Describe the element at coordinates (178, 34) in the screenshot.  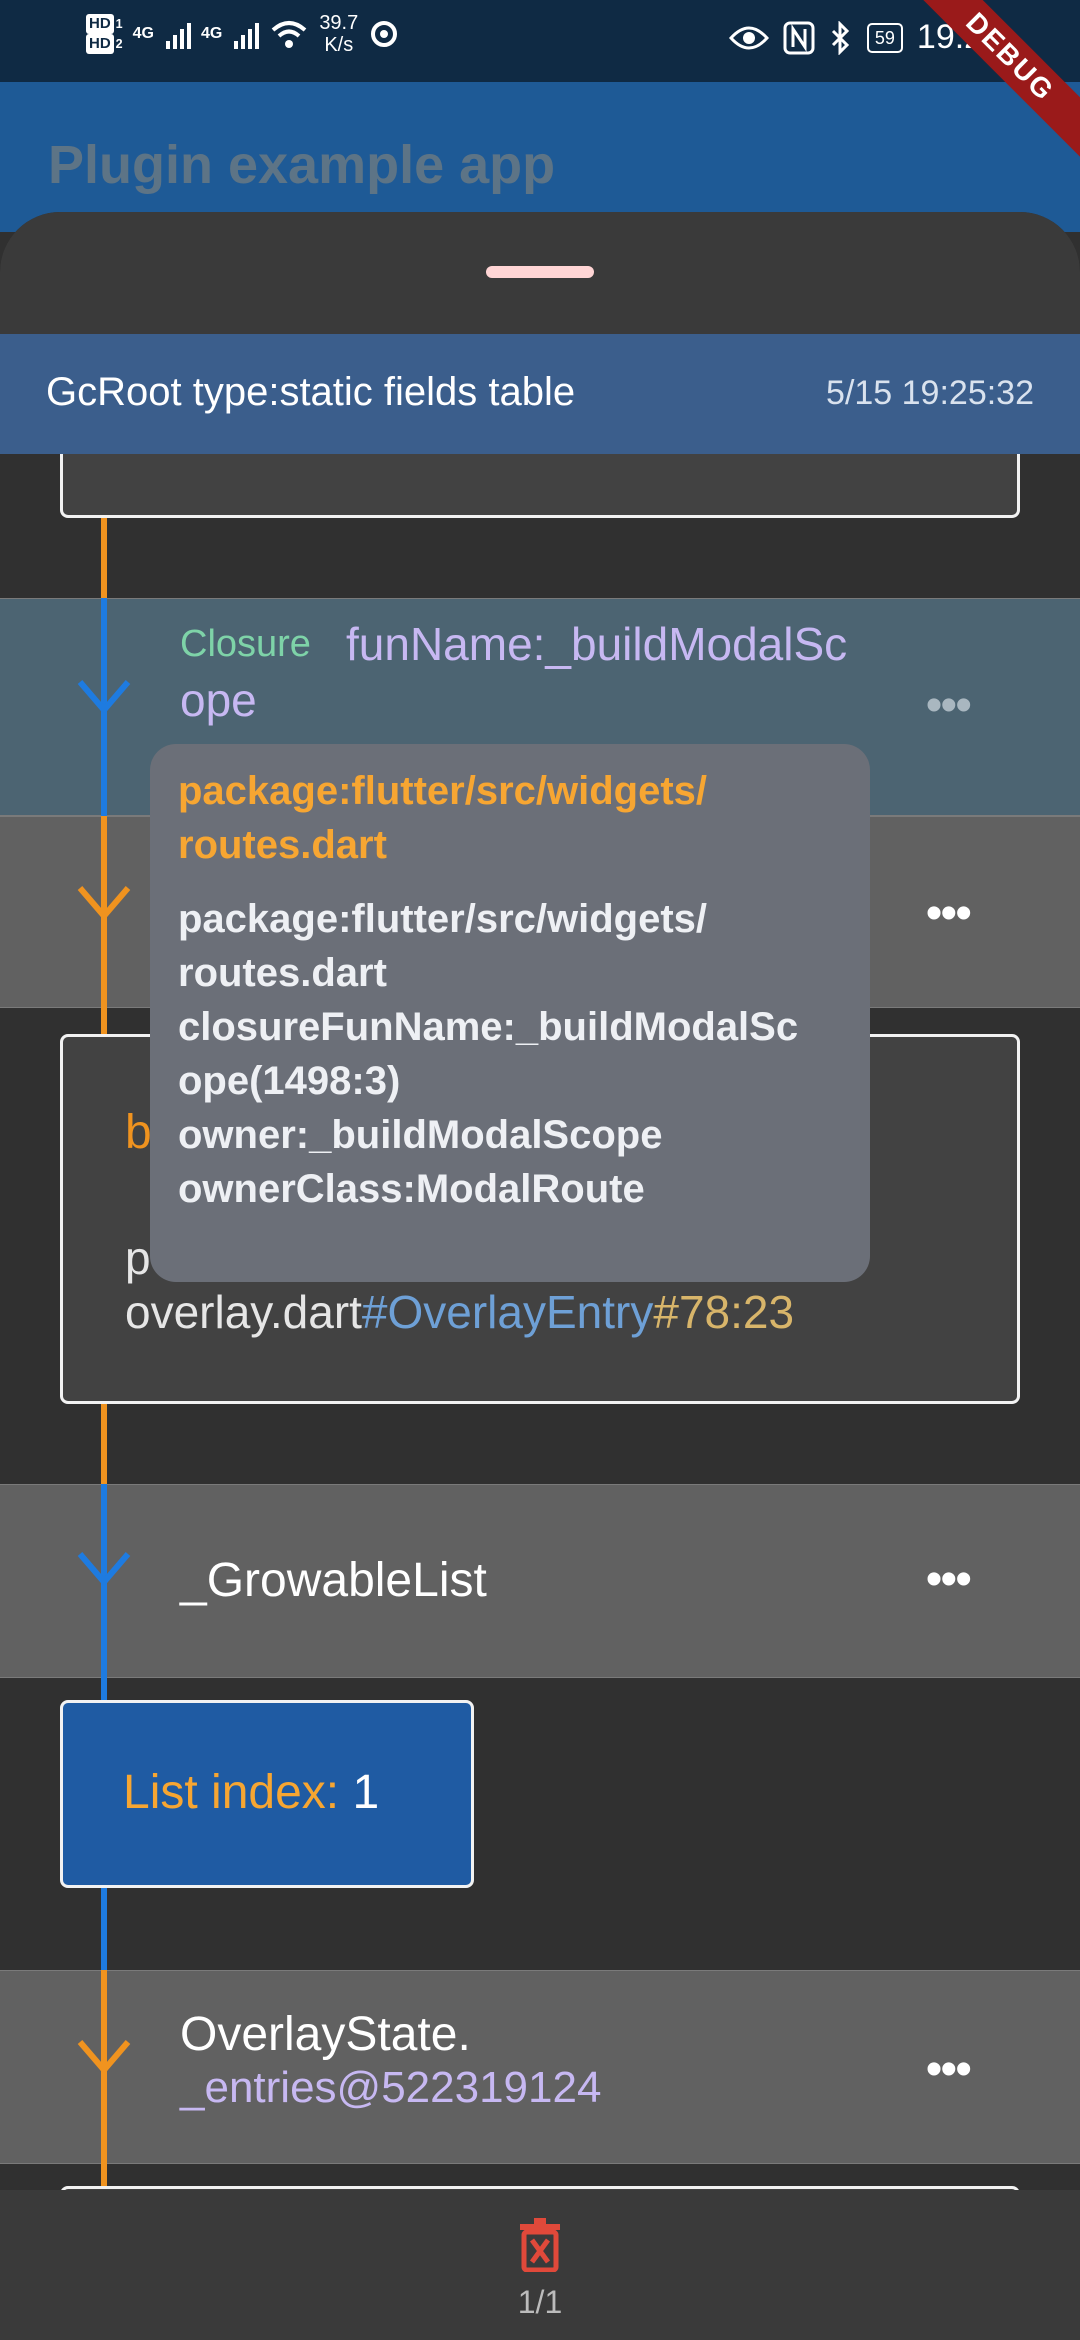
I see `signal-bars-1-icon` at that location.